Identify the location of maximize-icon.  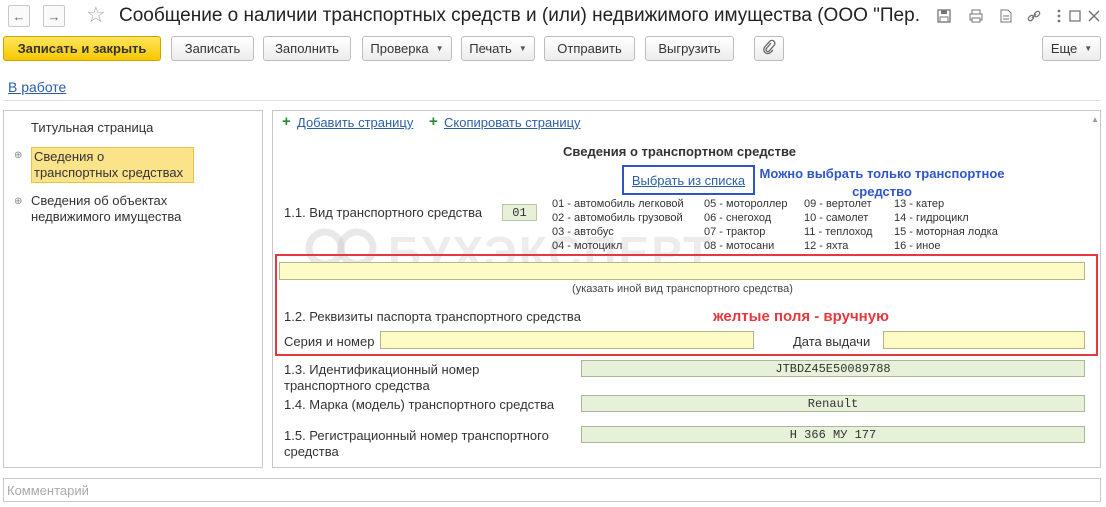
(1075, 16).